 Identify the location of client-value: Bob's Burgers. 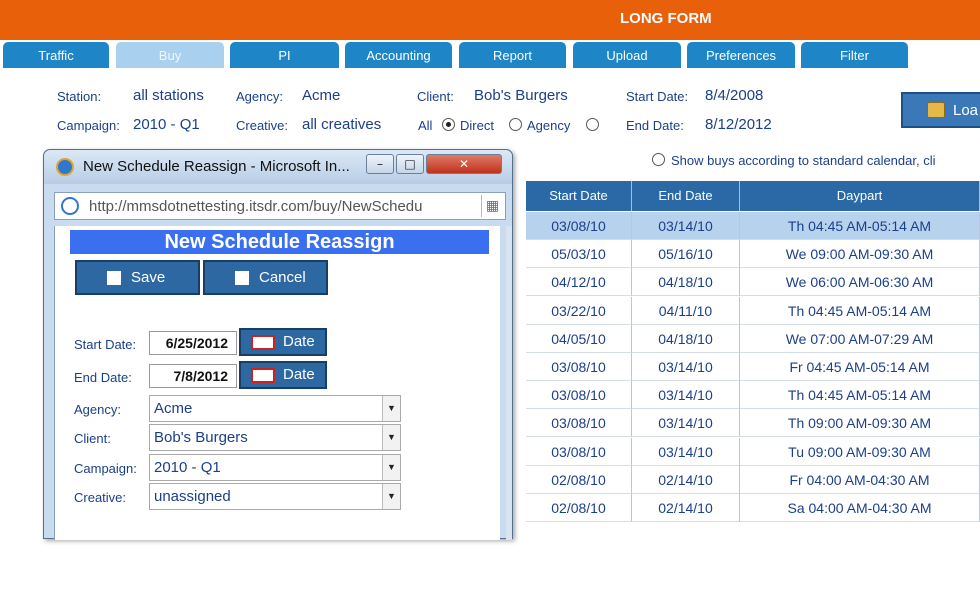
(521, 95).